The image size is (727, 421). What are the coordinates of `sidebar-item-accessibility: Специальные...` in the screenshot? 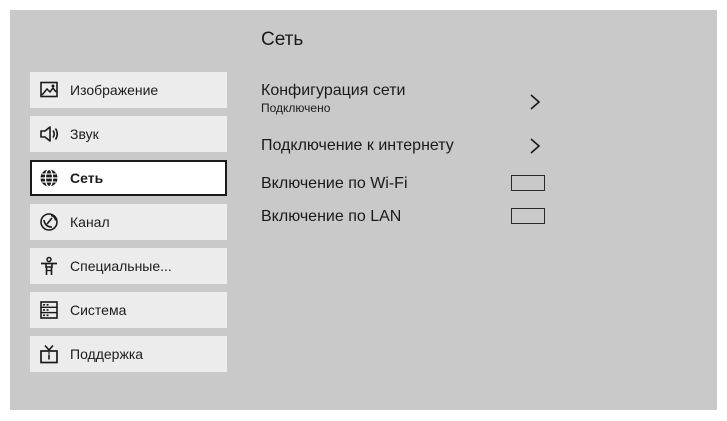 It's located at (128, 266).